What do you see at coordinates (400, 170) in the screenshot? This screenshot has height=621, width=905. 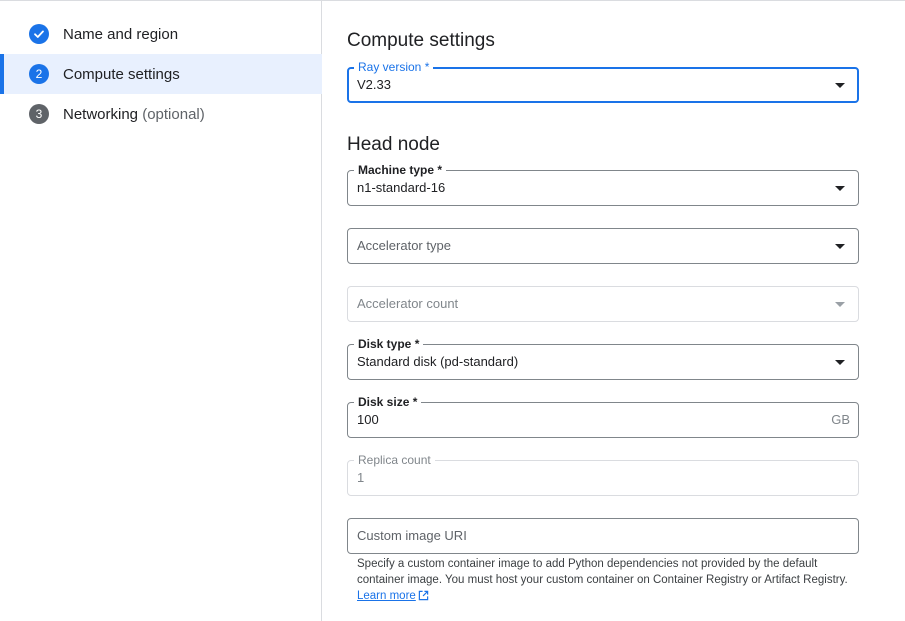 I see `field-label: Machine type *` at bounding box center [400, 170].